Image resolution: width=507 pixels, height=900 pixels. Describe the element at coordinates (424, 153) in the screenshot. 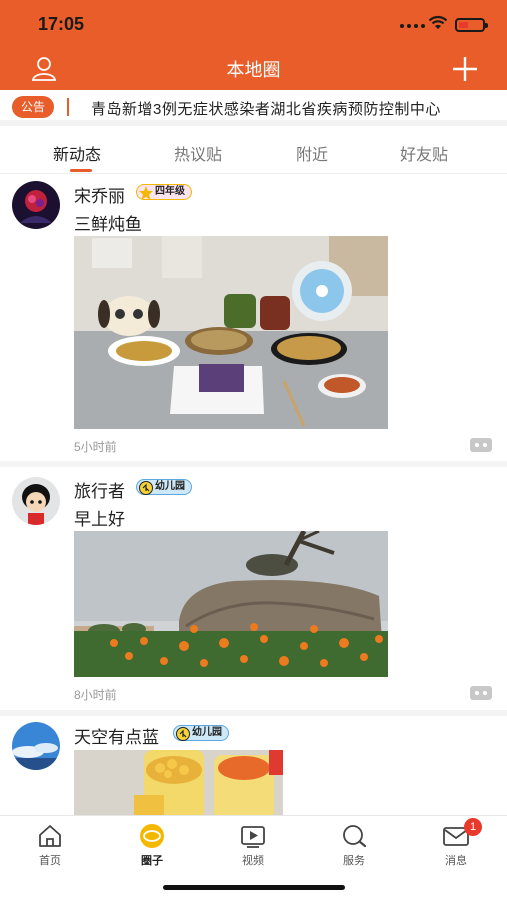

I see `tab-friend-posts: 好友贴` at that location.